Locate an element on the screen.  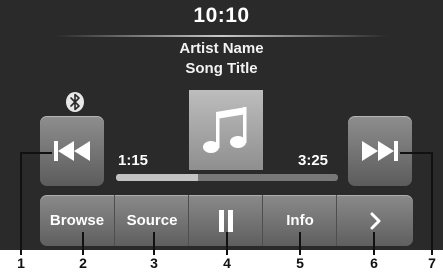
album-art is located at coordinates (226, 130).